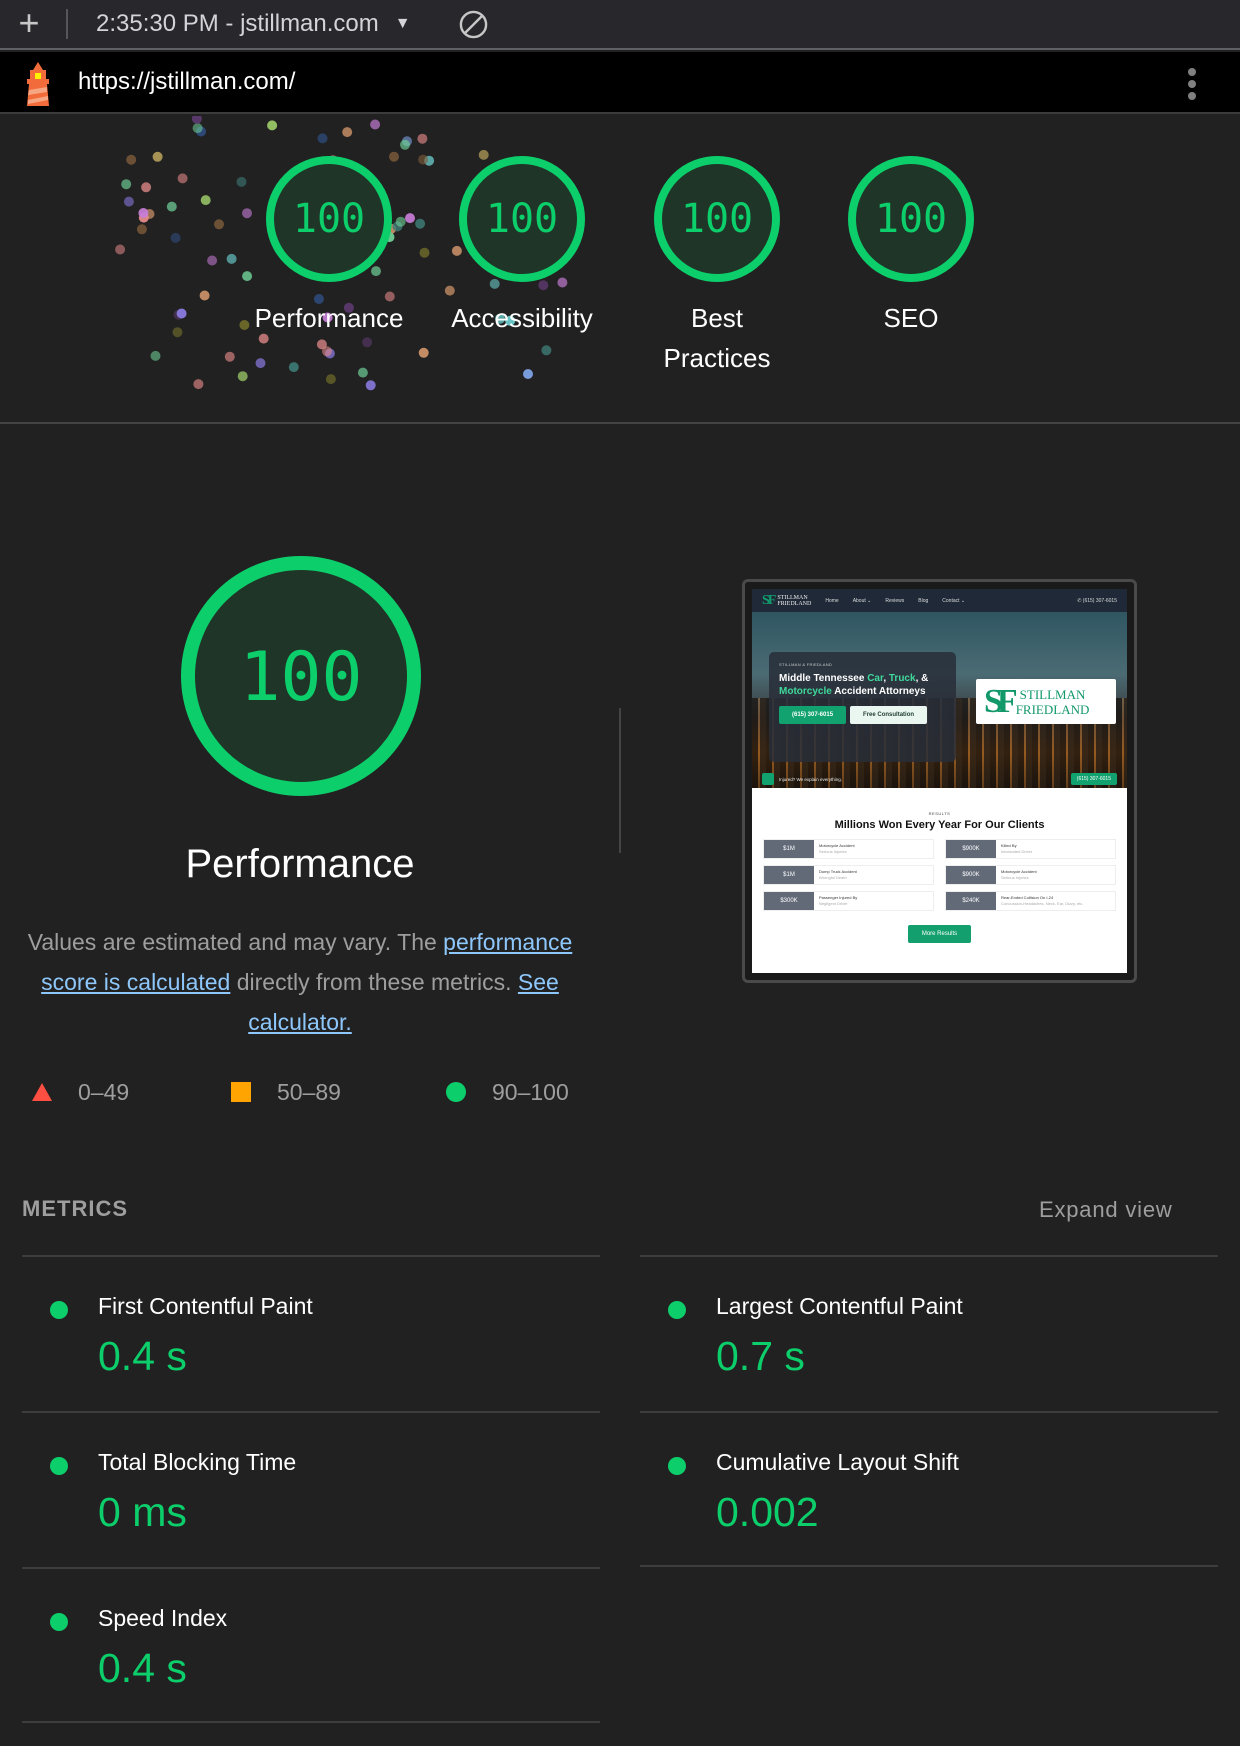 Image resolution: width=1240 pixels, height=1746 pixels. I want to click on legend-label: 0–49, so click(104, 1091).